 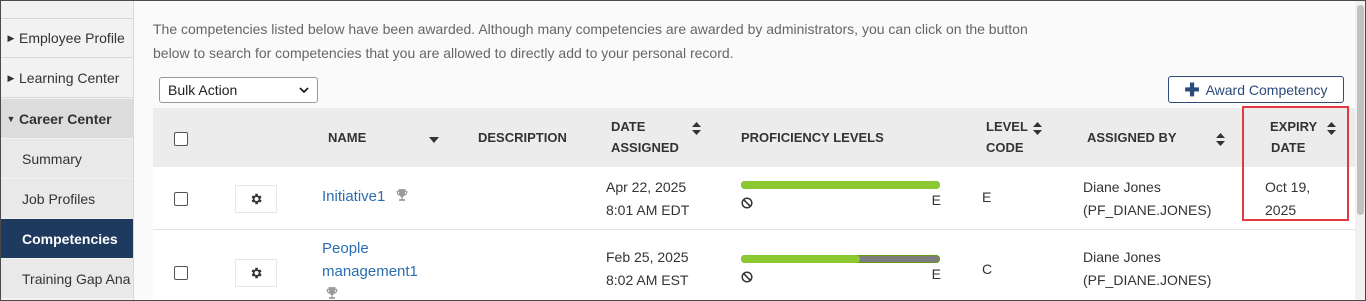 I want to click on competency-name-line: People, so click(x=345, y=248).